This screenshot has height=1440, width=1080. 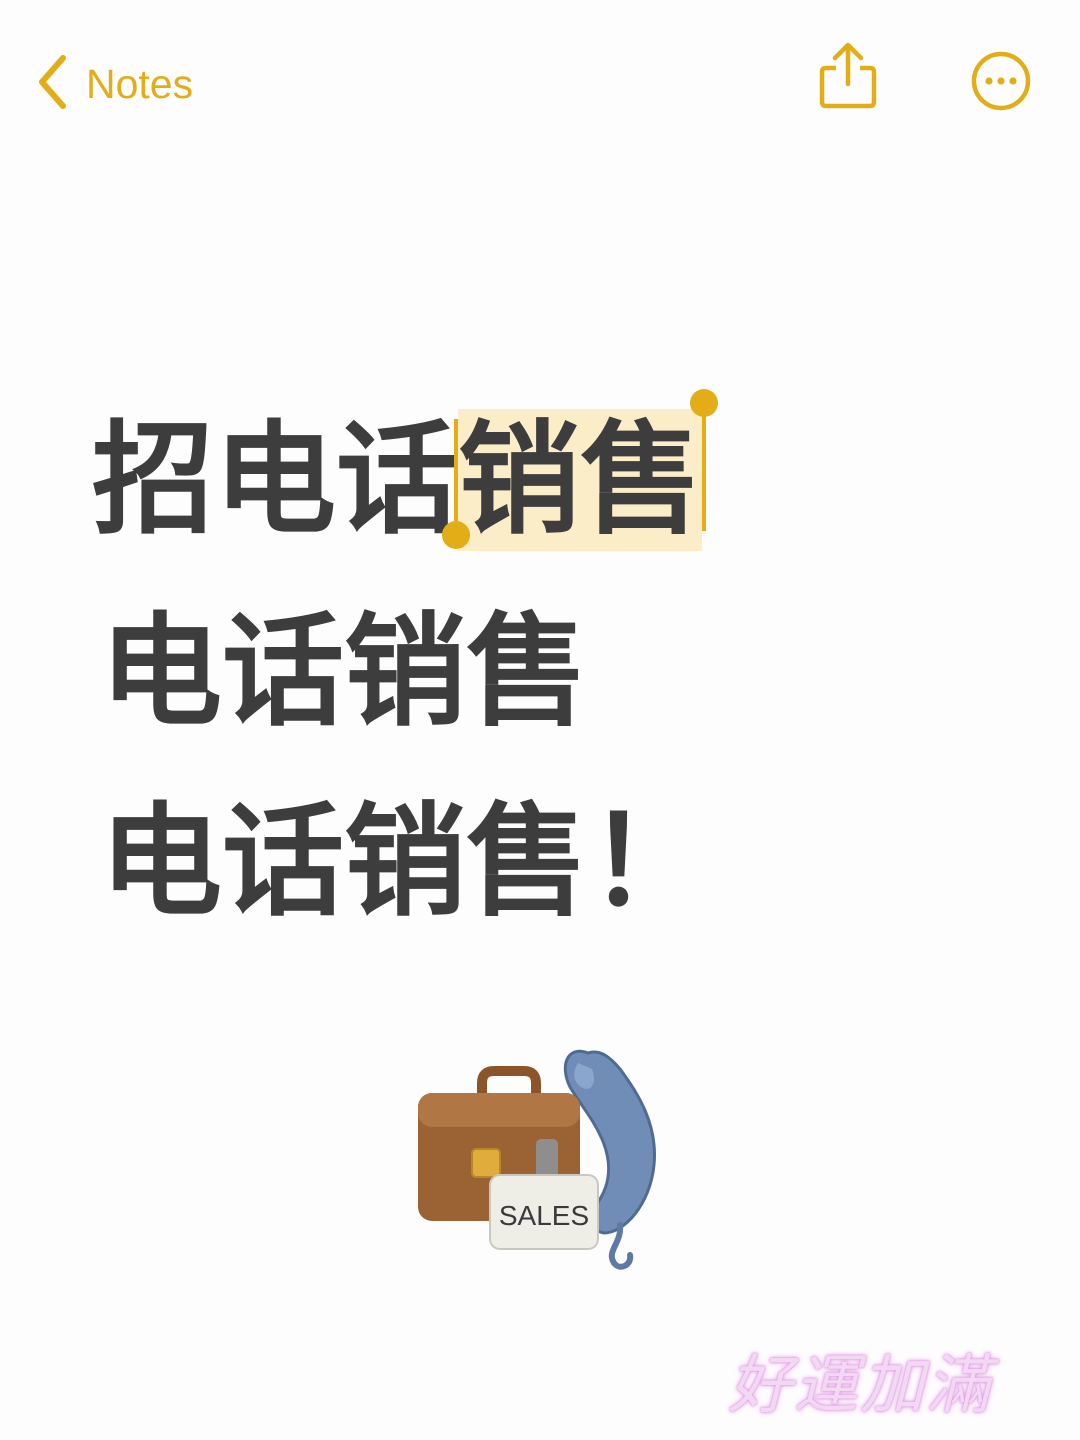 I want to click on share-button, so click(x=848, y=76).